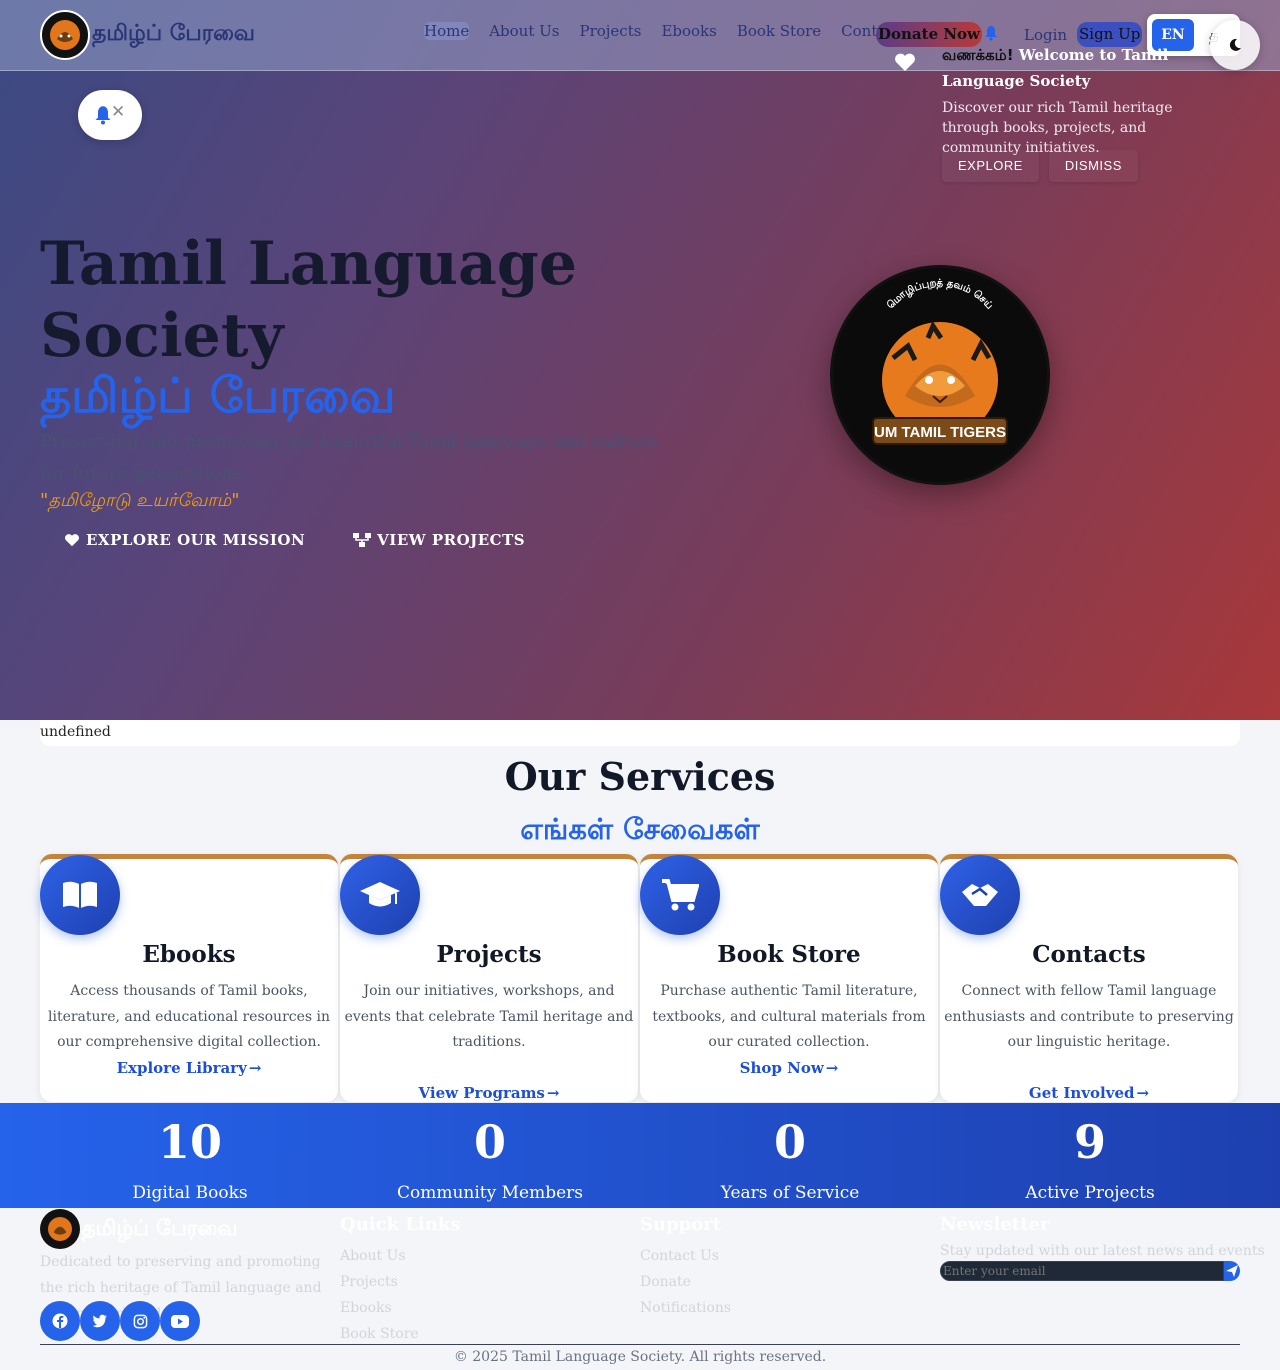  Describe the element at coordinates (685, 1308) in the screenshot. I see `footer-link-notifications: Notifications` at that location.